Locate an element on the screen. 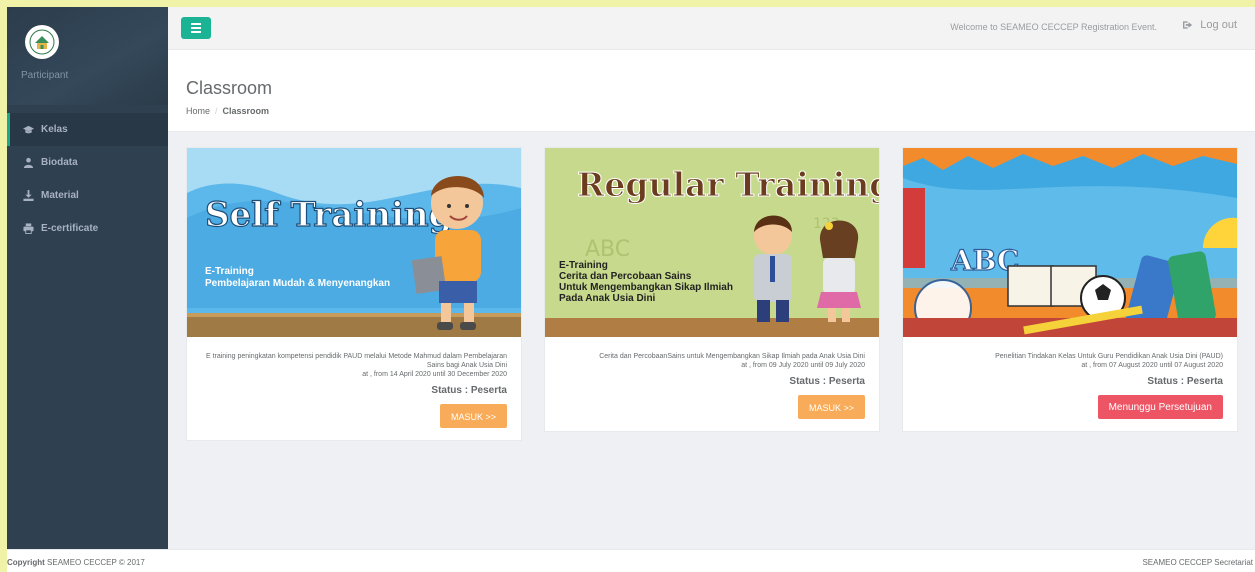 Image resolution: width=1255 pixels, height=572 pixels. logo-emblem is located at coordinates (42, 42).